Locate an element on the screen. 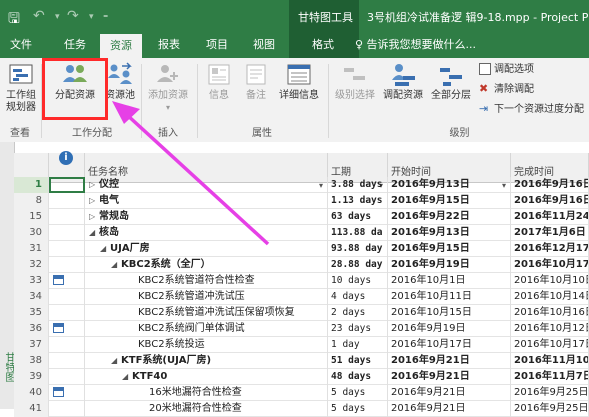 The width and height of the screenshot is (589, 417). finish-cell: 2016年10月12日 is located at coordinates (550, 329).